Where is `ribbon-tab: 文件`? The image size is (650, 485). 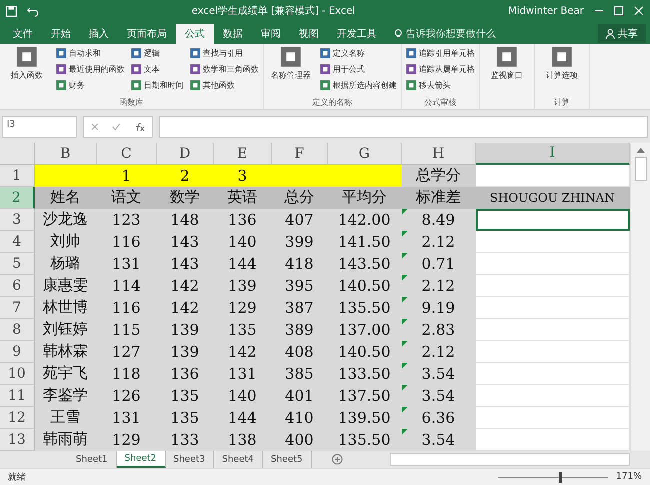
ribbon-tab: 文件 is located at coordinates (23, 34).